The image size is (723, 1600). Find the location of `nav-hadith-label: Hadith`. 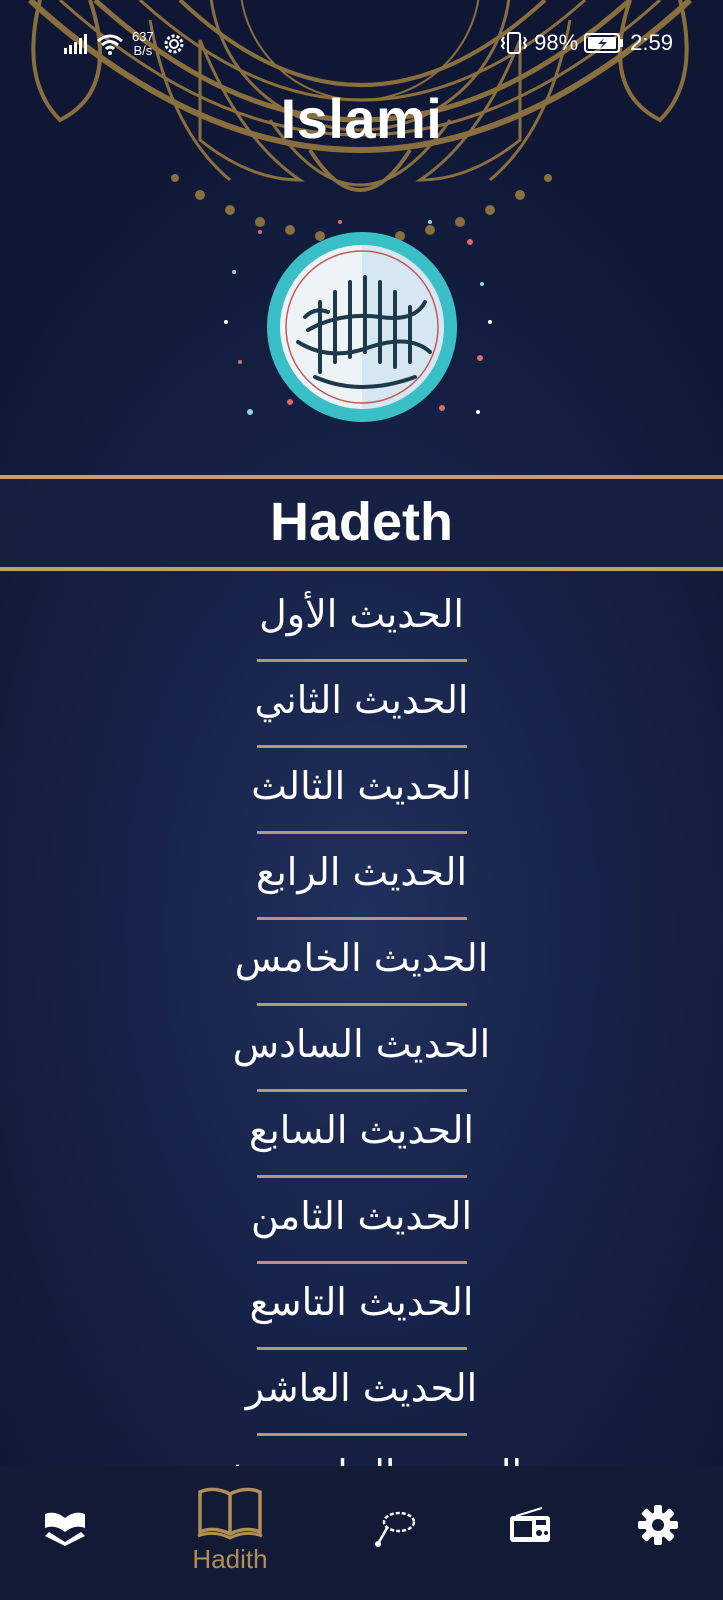

nav-hadith-label: Hadith is located at coordinates (230, 1559).